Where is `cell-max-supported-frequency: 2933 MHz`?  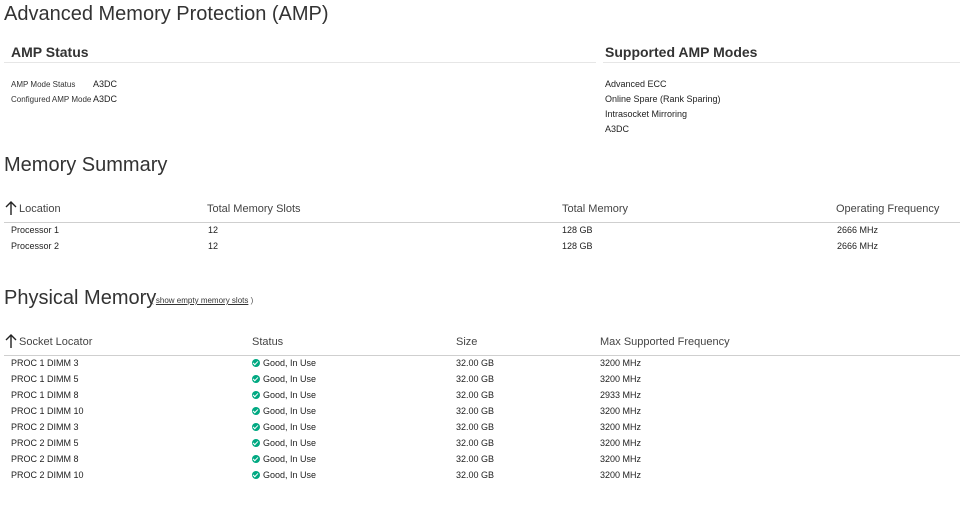 cell-max-supported-frequency: 2933 MHz is located at coordinates (621, 395).